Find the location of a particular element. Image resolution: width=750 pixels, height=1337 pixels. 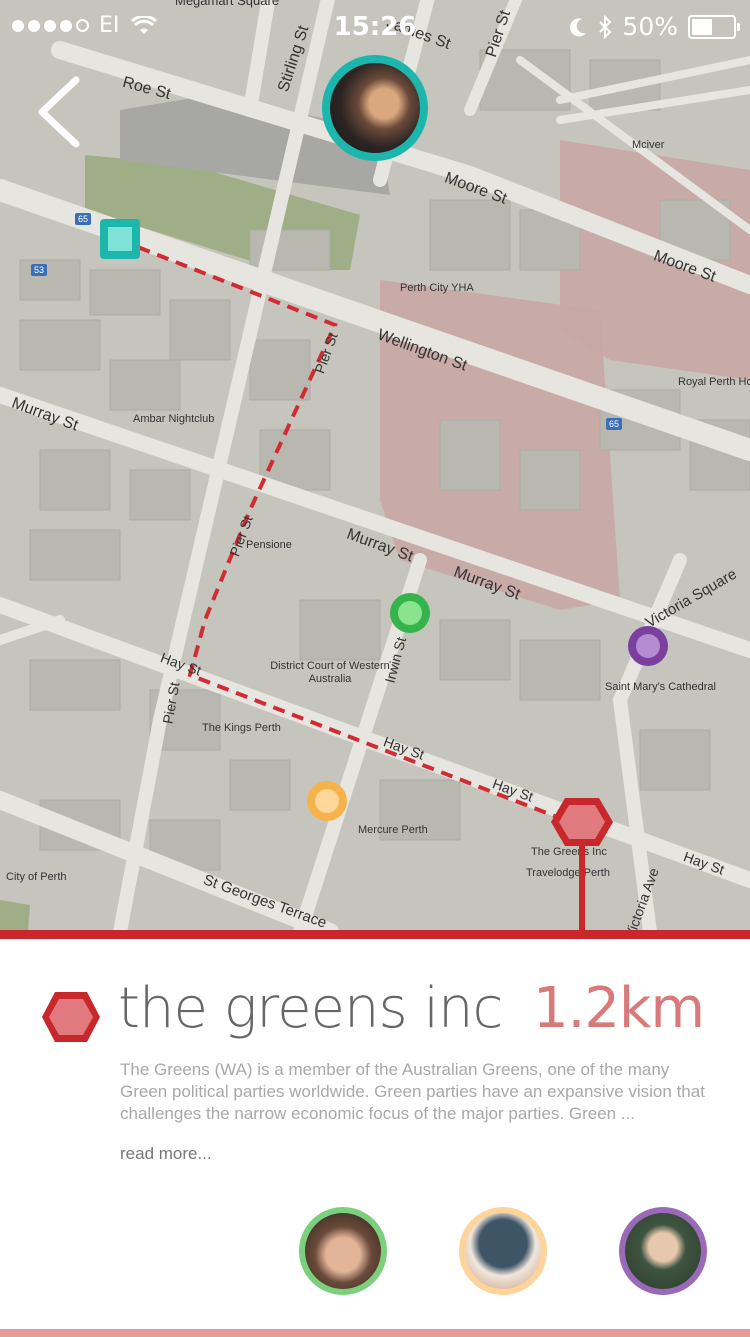

status-bar: EI 15:26 50% is located at coordinates (375, 28).